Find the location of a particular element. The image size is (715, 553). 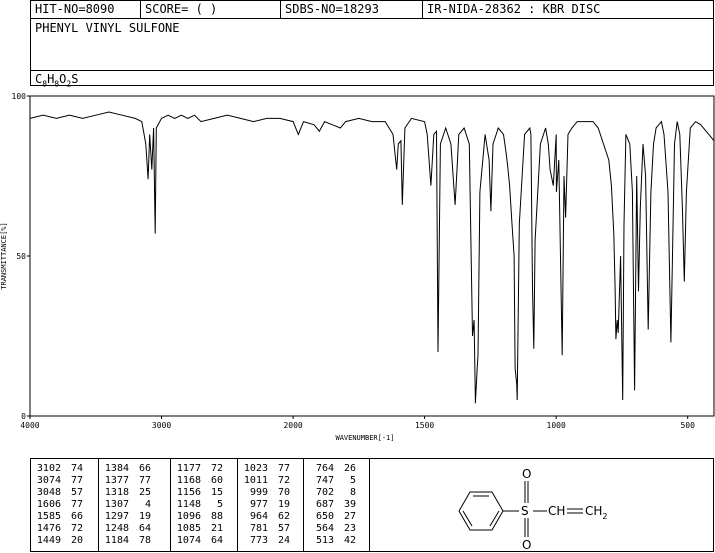

peak-wavenumber: 1184 is located at coordinates (116, 540).